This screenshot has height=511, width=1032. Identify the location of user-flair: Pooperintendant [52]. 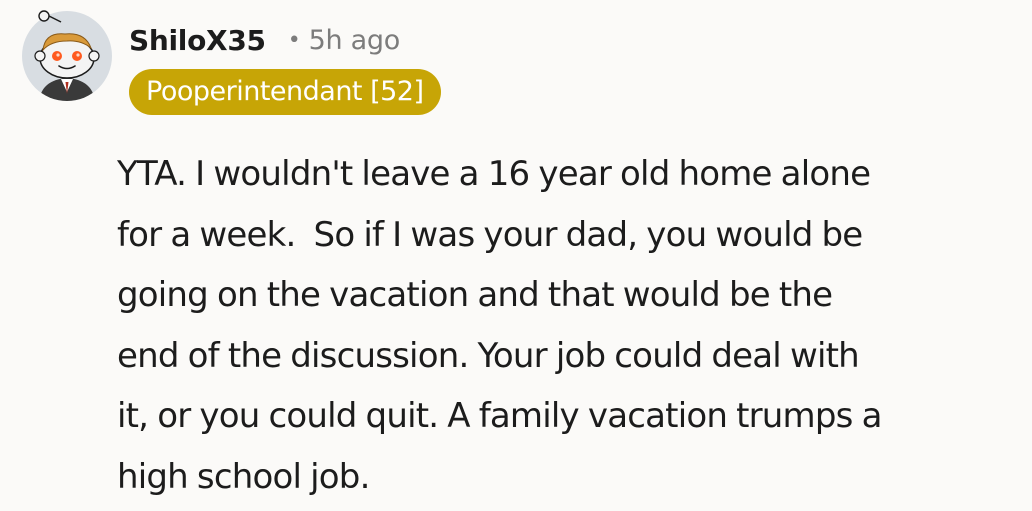
(285, 92).